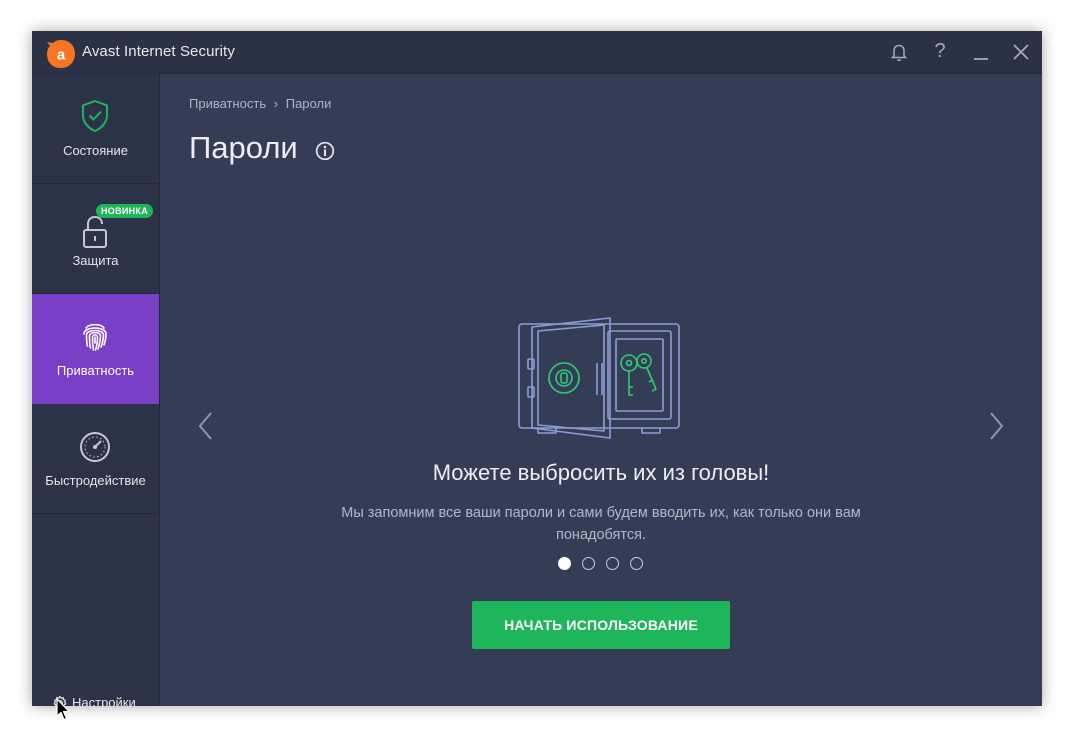 The height and width of the screenshot is (738, 1074). What do you see at coordinates (95, 480) in the screenshot?
I see `sidebar-item-label: Быстродействие` at bounding box center [95, 480].